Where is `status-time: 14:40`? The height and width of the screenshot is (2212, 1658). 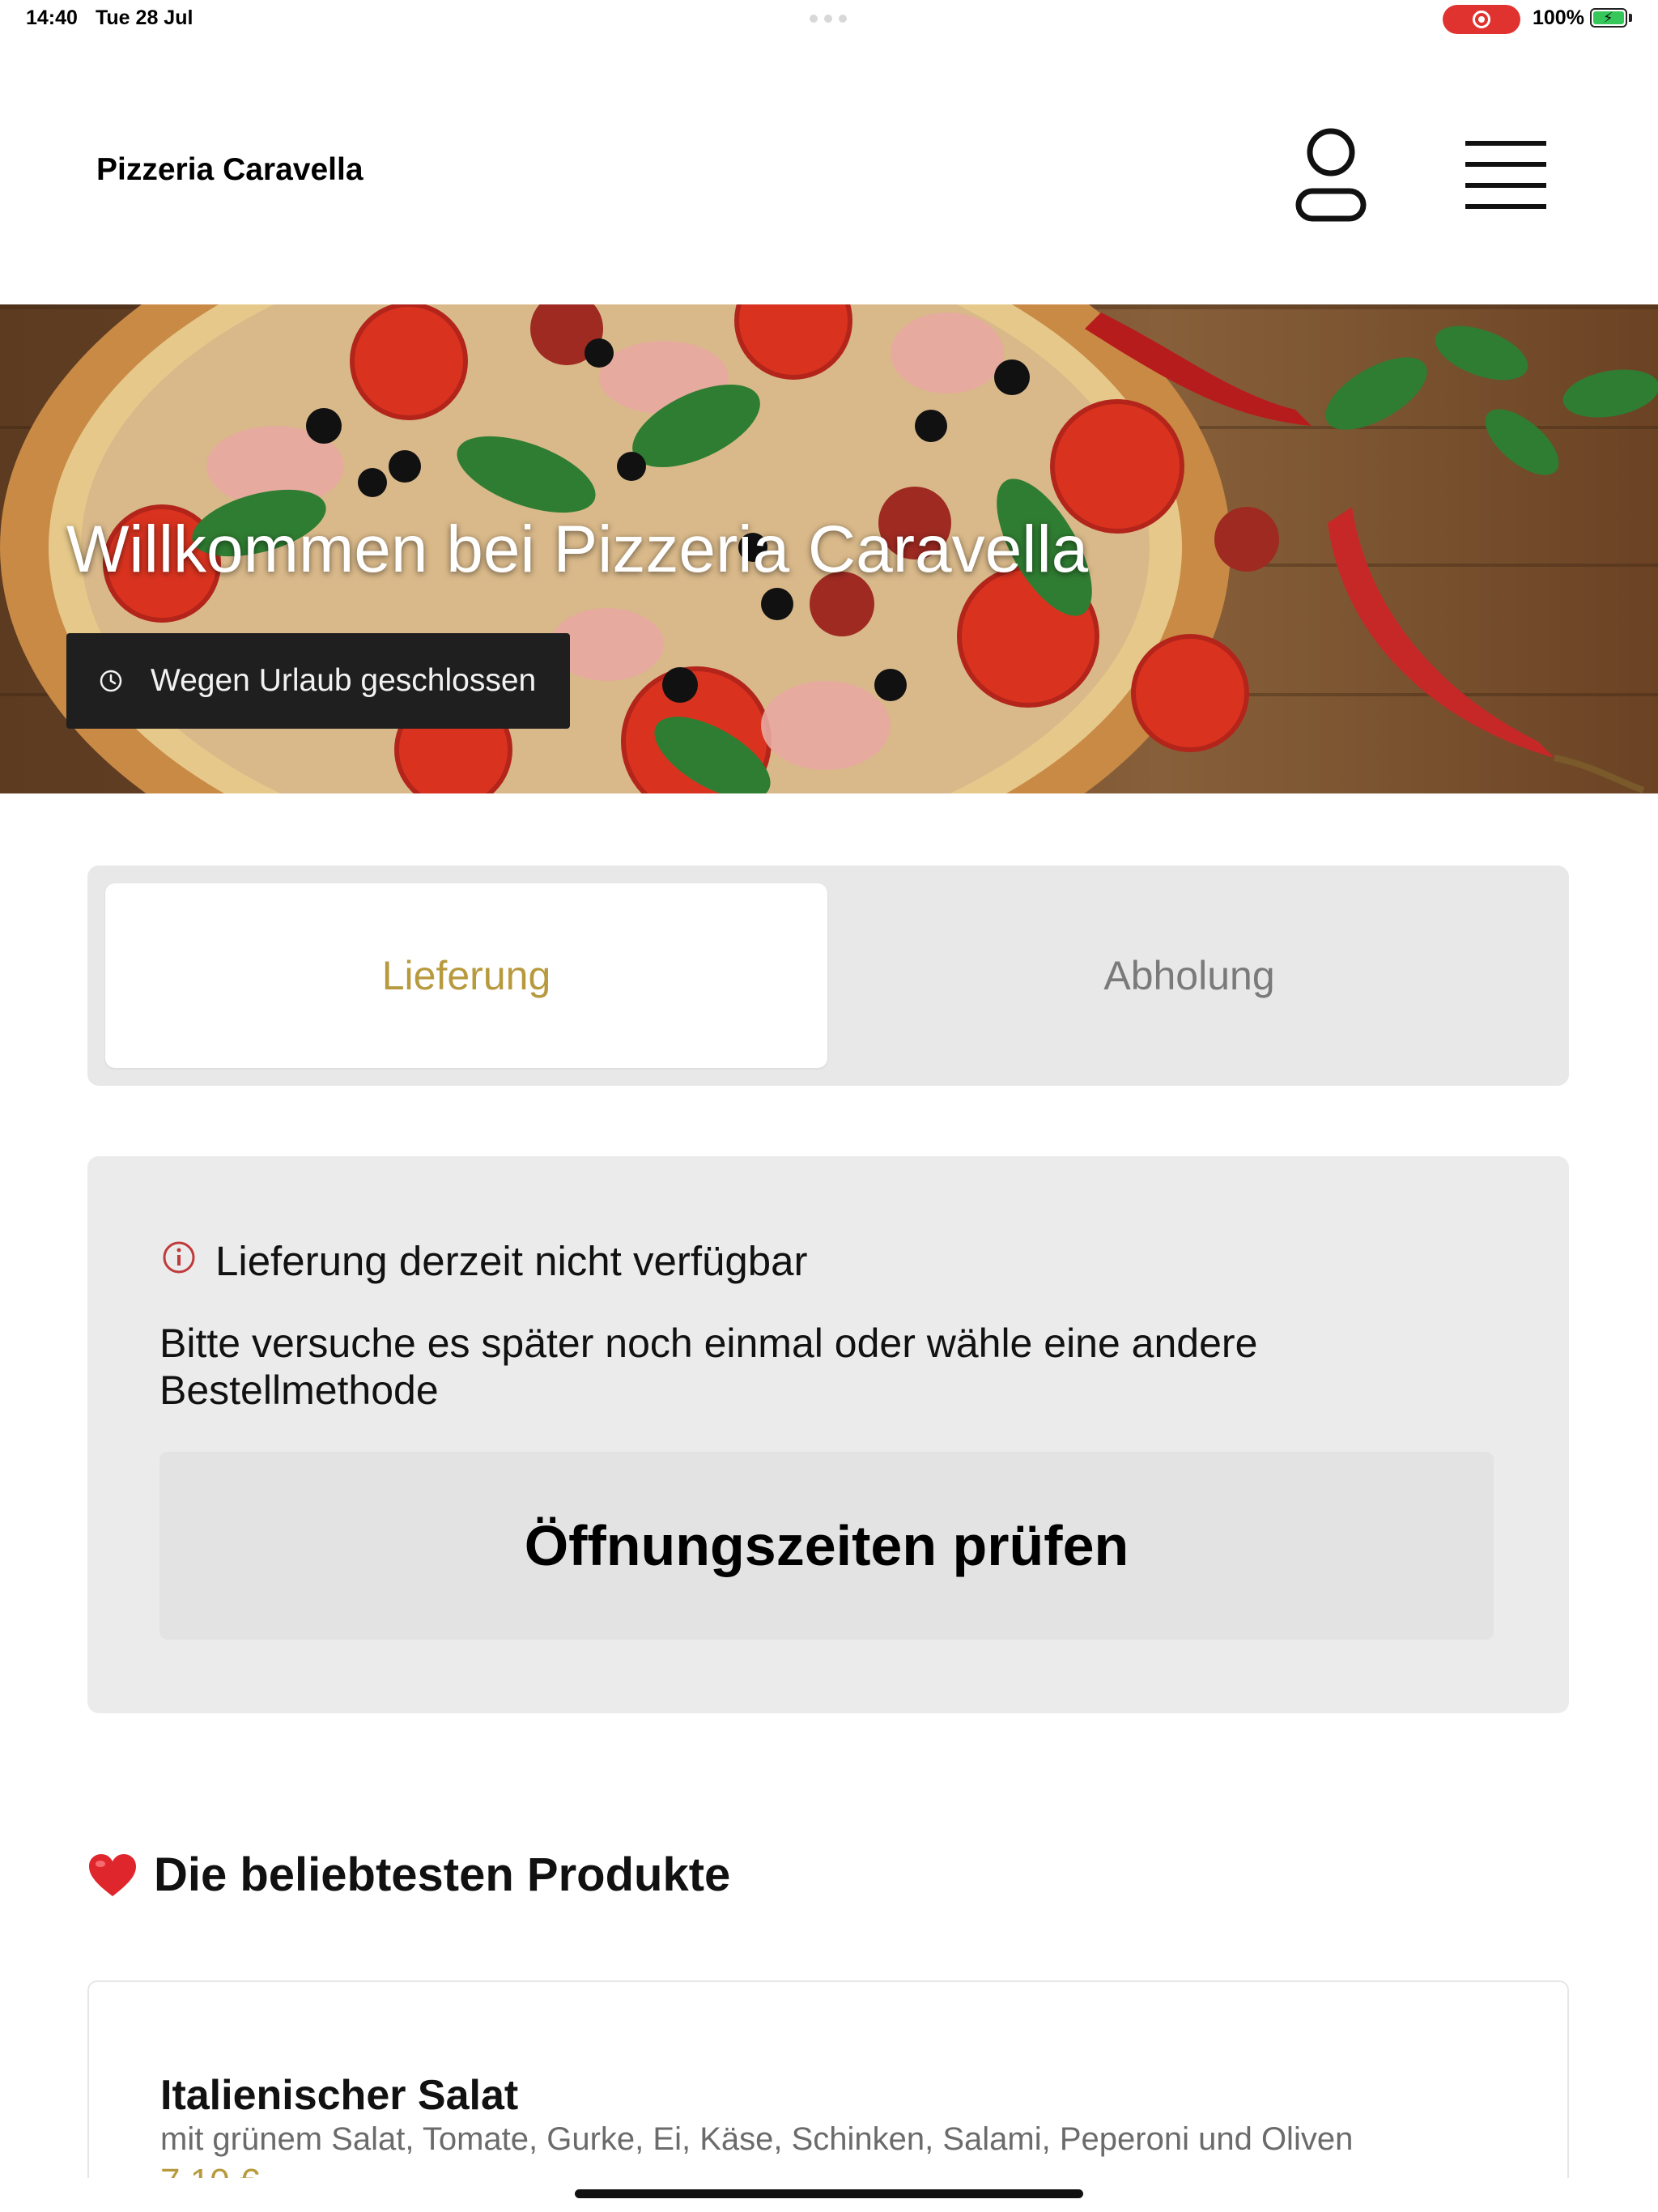 status-time: 14:40 is located at coordinates (52, 18).